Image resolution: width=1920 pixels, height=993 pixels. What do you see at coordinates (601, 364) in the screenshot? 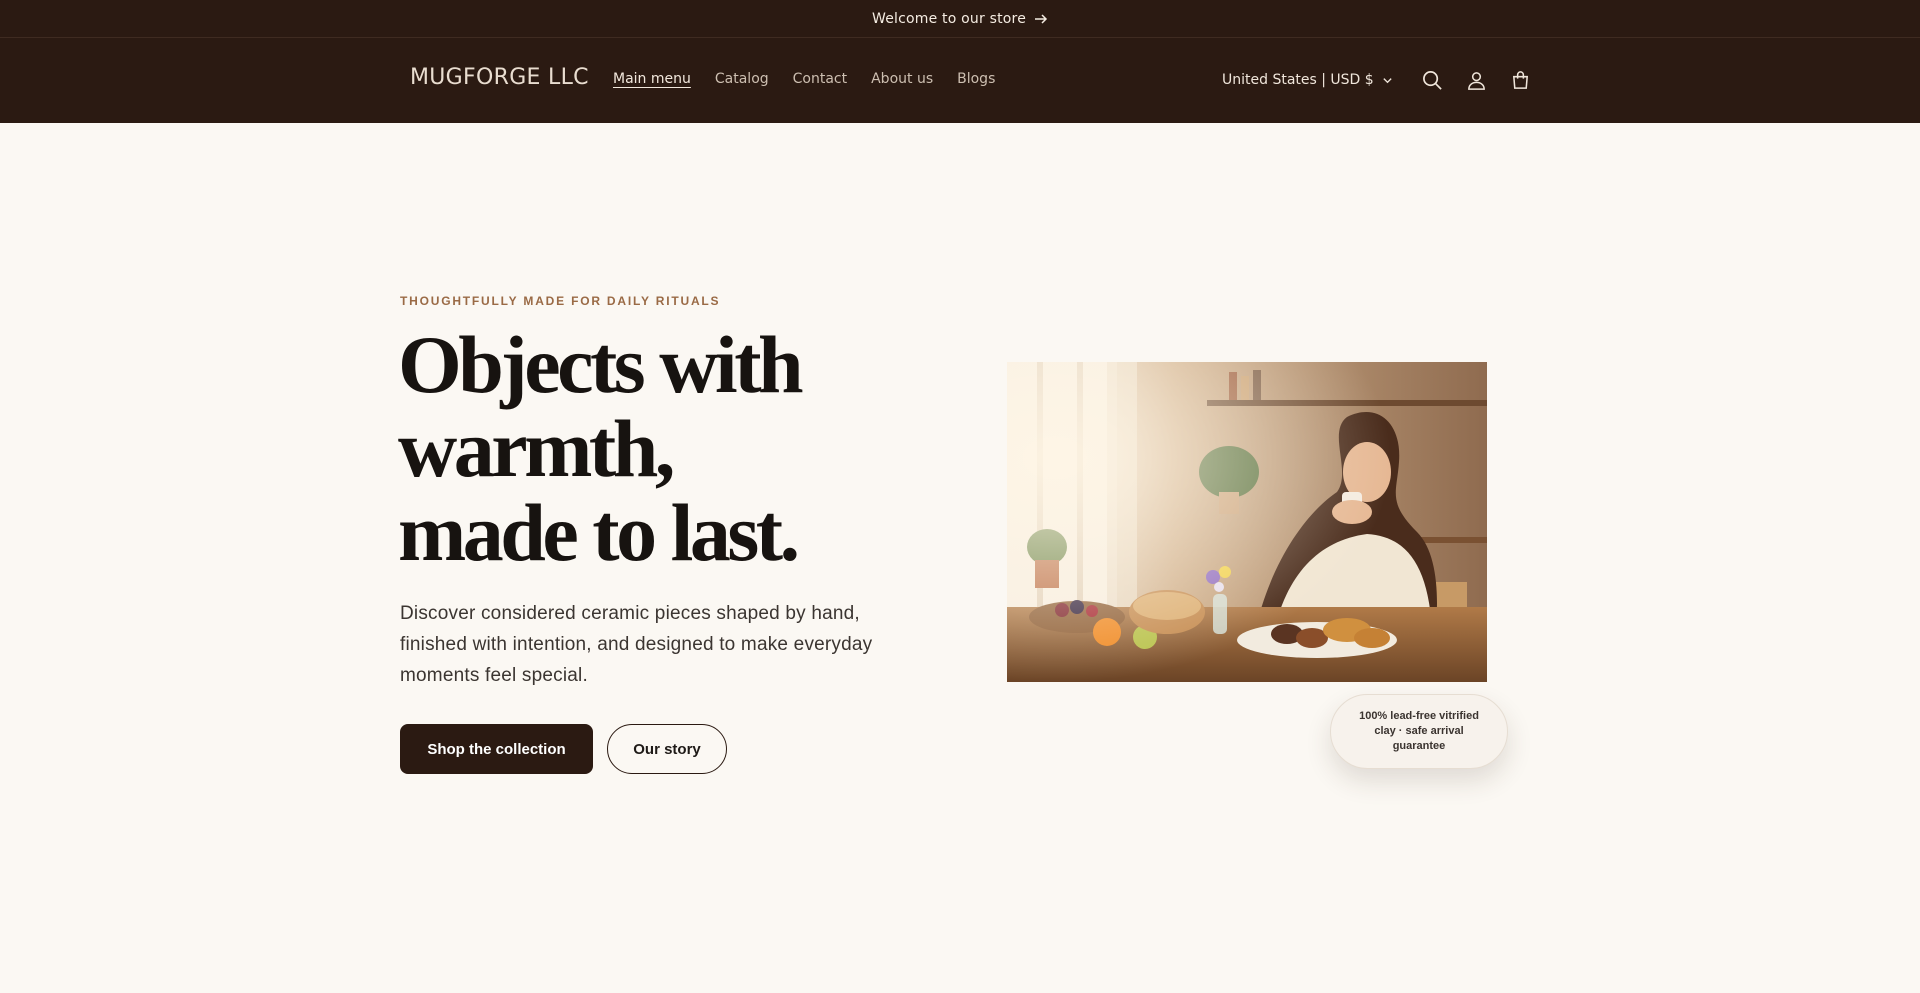
I see `headline-line-1: Objects with` at bounding box center [601, 364].